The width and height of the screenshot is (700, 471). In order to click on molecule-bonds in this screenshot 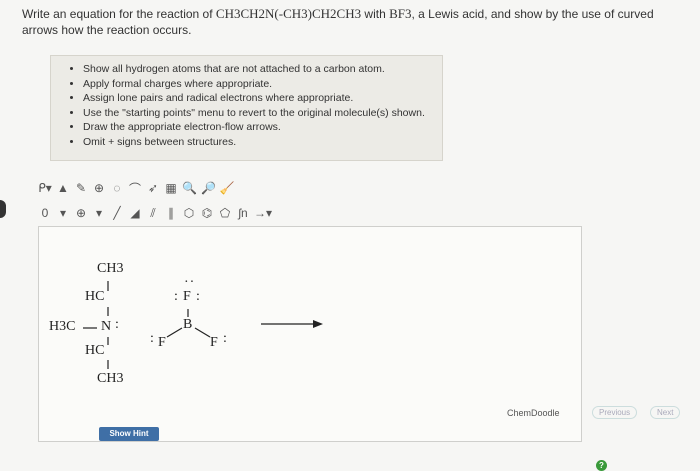, I will do `click(203, 325)`.